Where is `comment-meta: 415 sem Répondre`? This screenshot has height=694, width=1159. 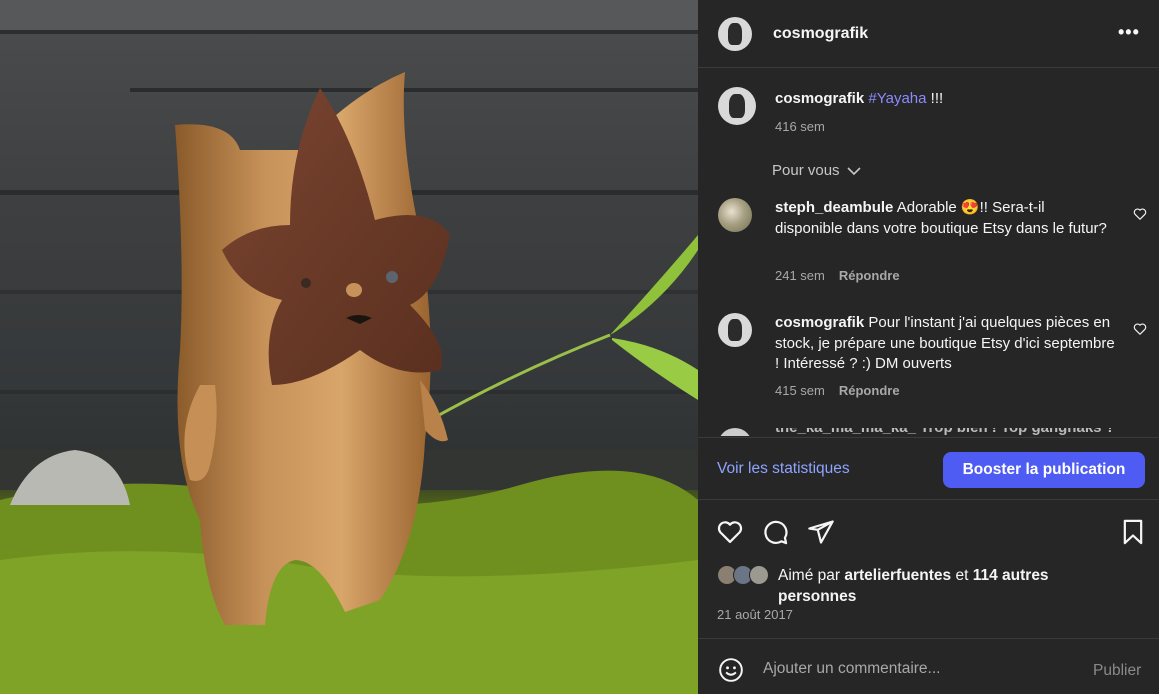
comment-meta: 415 sem Répondre is located at coordinates (837, 390).